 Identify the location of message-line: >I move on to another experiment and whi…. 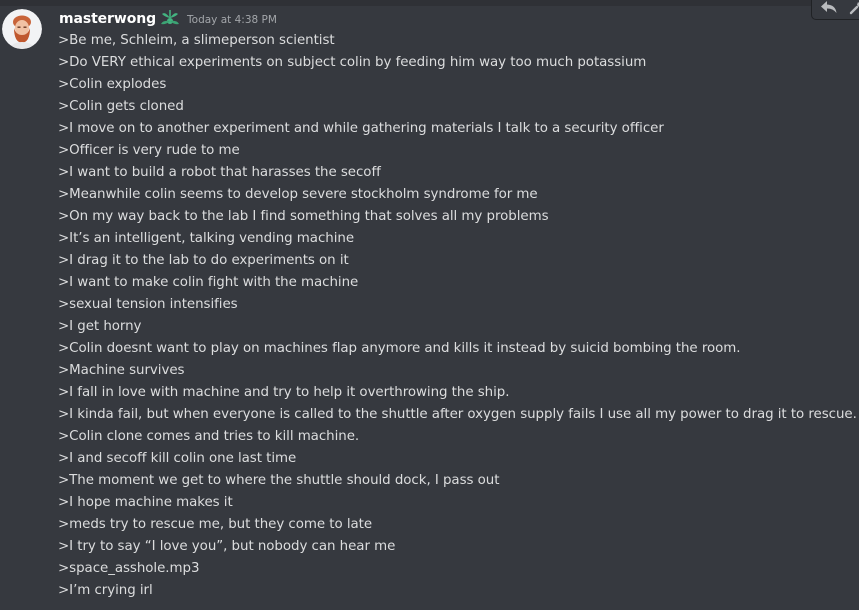
(361, 128).